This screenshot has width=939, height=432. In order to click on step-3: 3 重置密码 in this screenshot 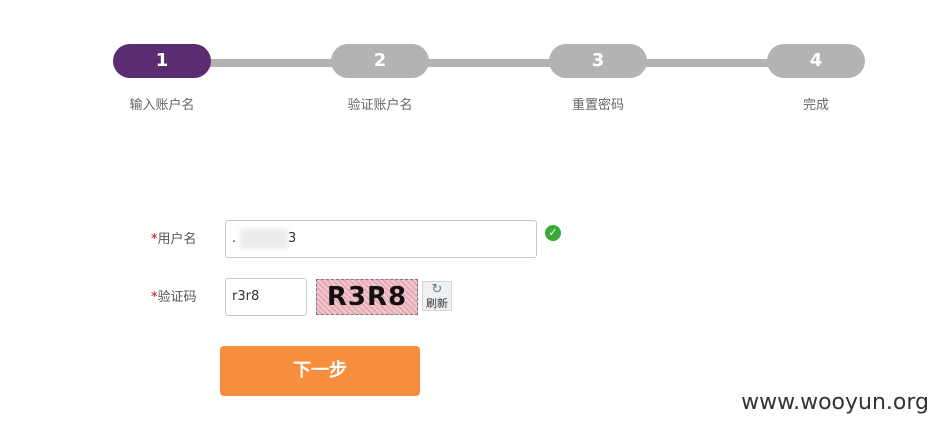, I will do `click(598, 78)`.